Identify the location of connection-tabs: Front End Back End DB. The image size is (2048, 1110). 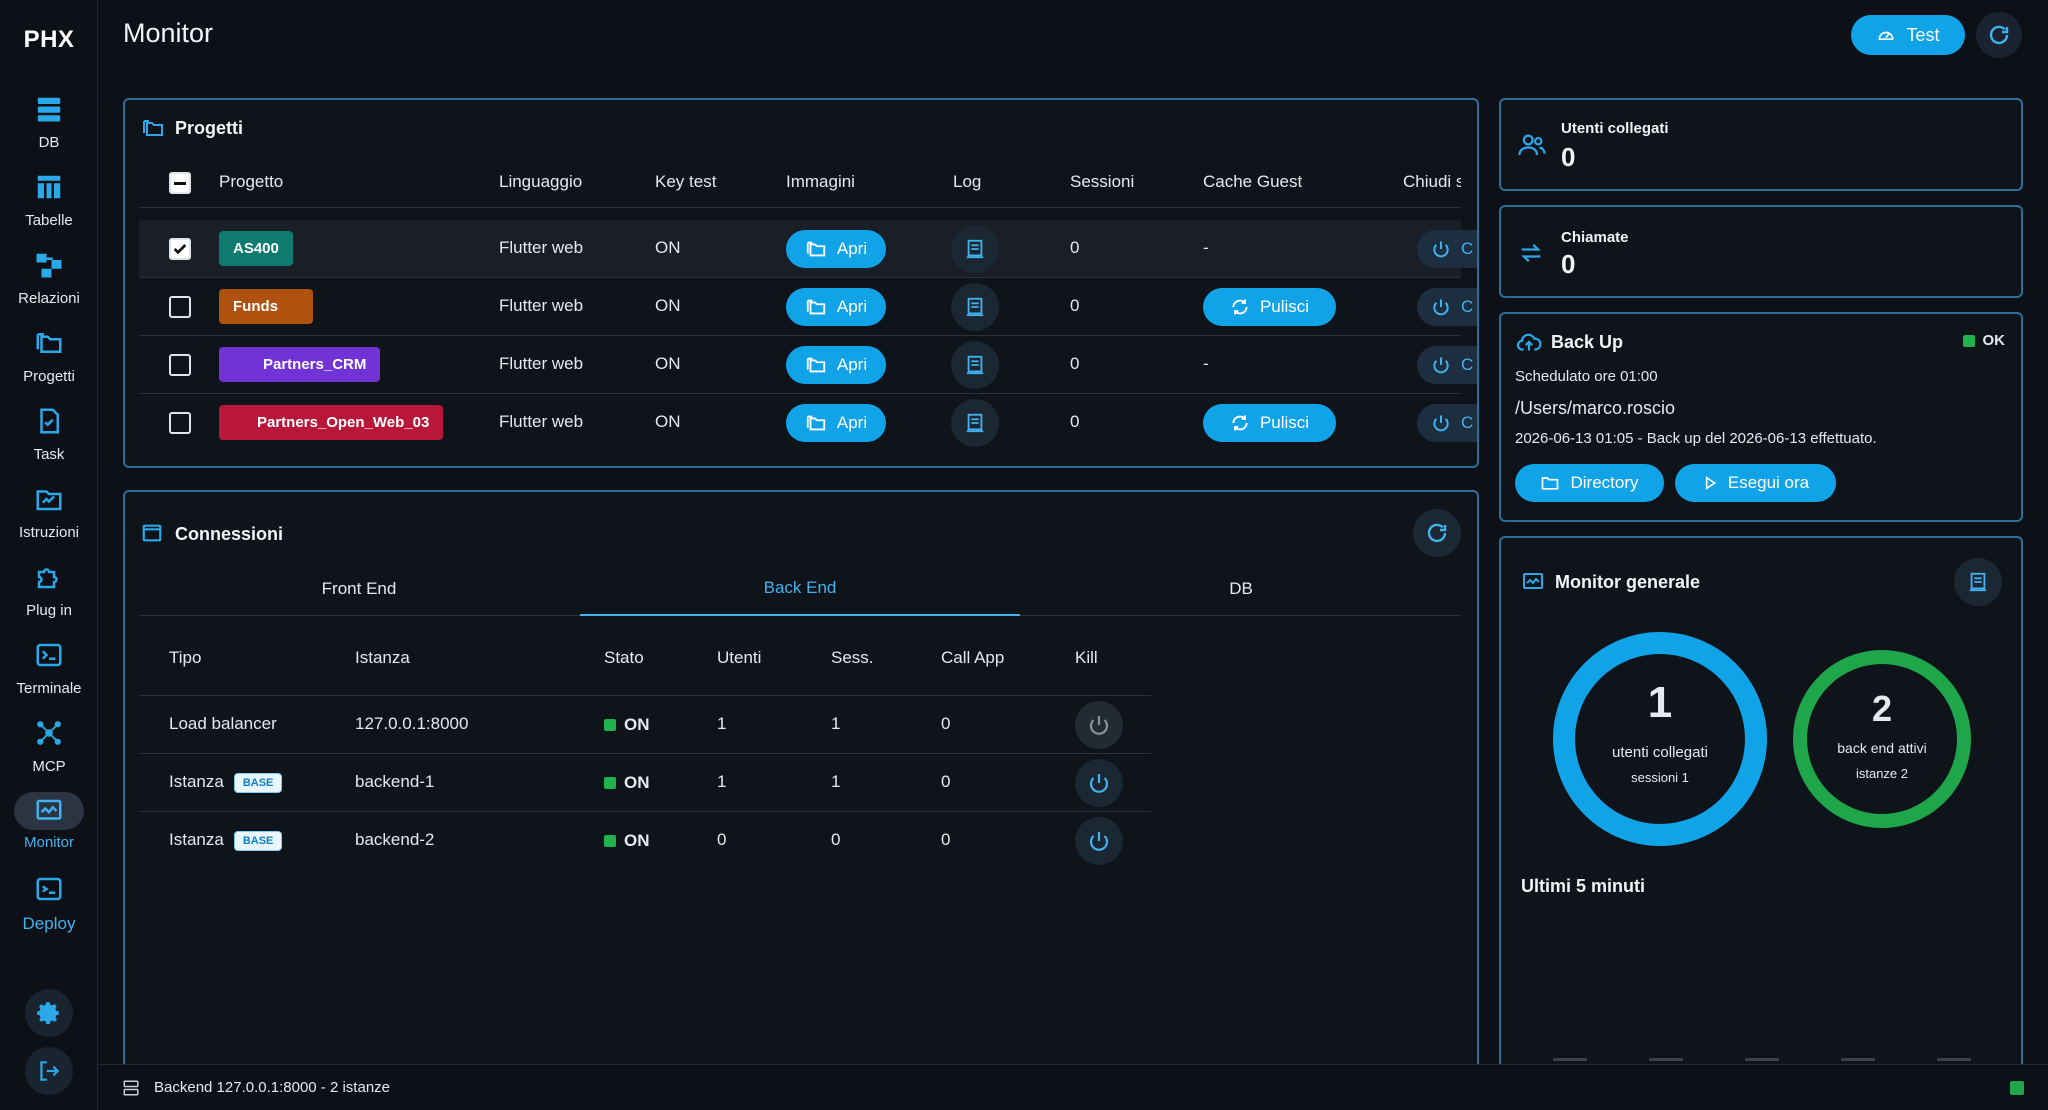
(800, 589).